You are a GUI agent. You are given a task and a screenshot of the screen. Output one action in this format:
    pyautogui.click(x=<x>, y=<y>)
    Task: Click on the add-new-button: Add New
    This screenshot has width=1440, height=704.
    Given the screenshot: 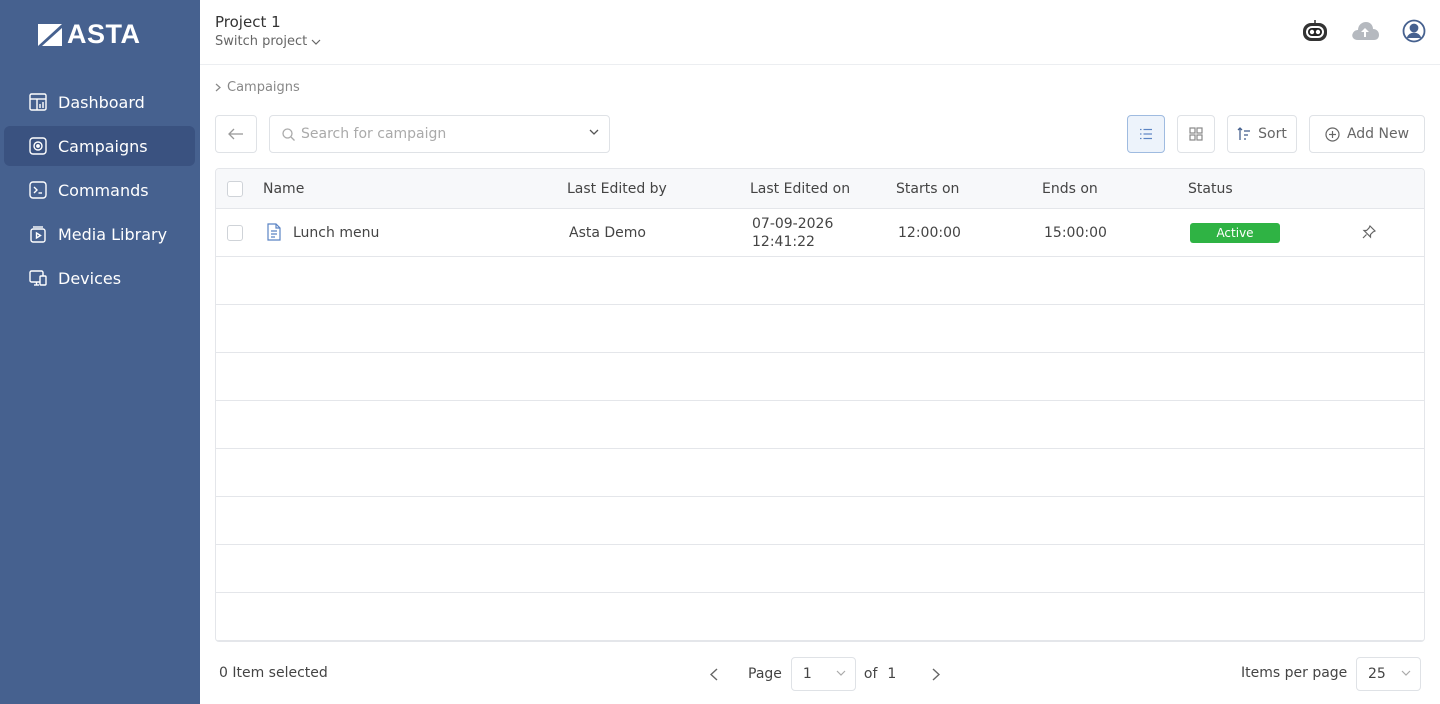 What is the action you would take?
    pyautogui.click(x=1367, y=134)
    